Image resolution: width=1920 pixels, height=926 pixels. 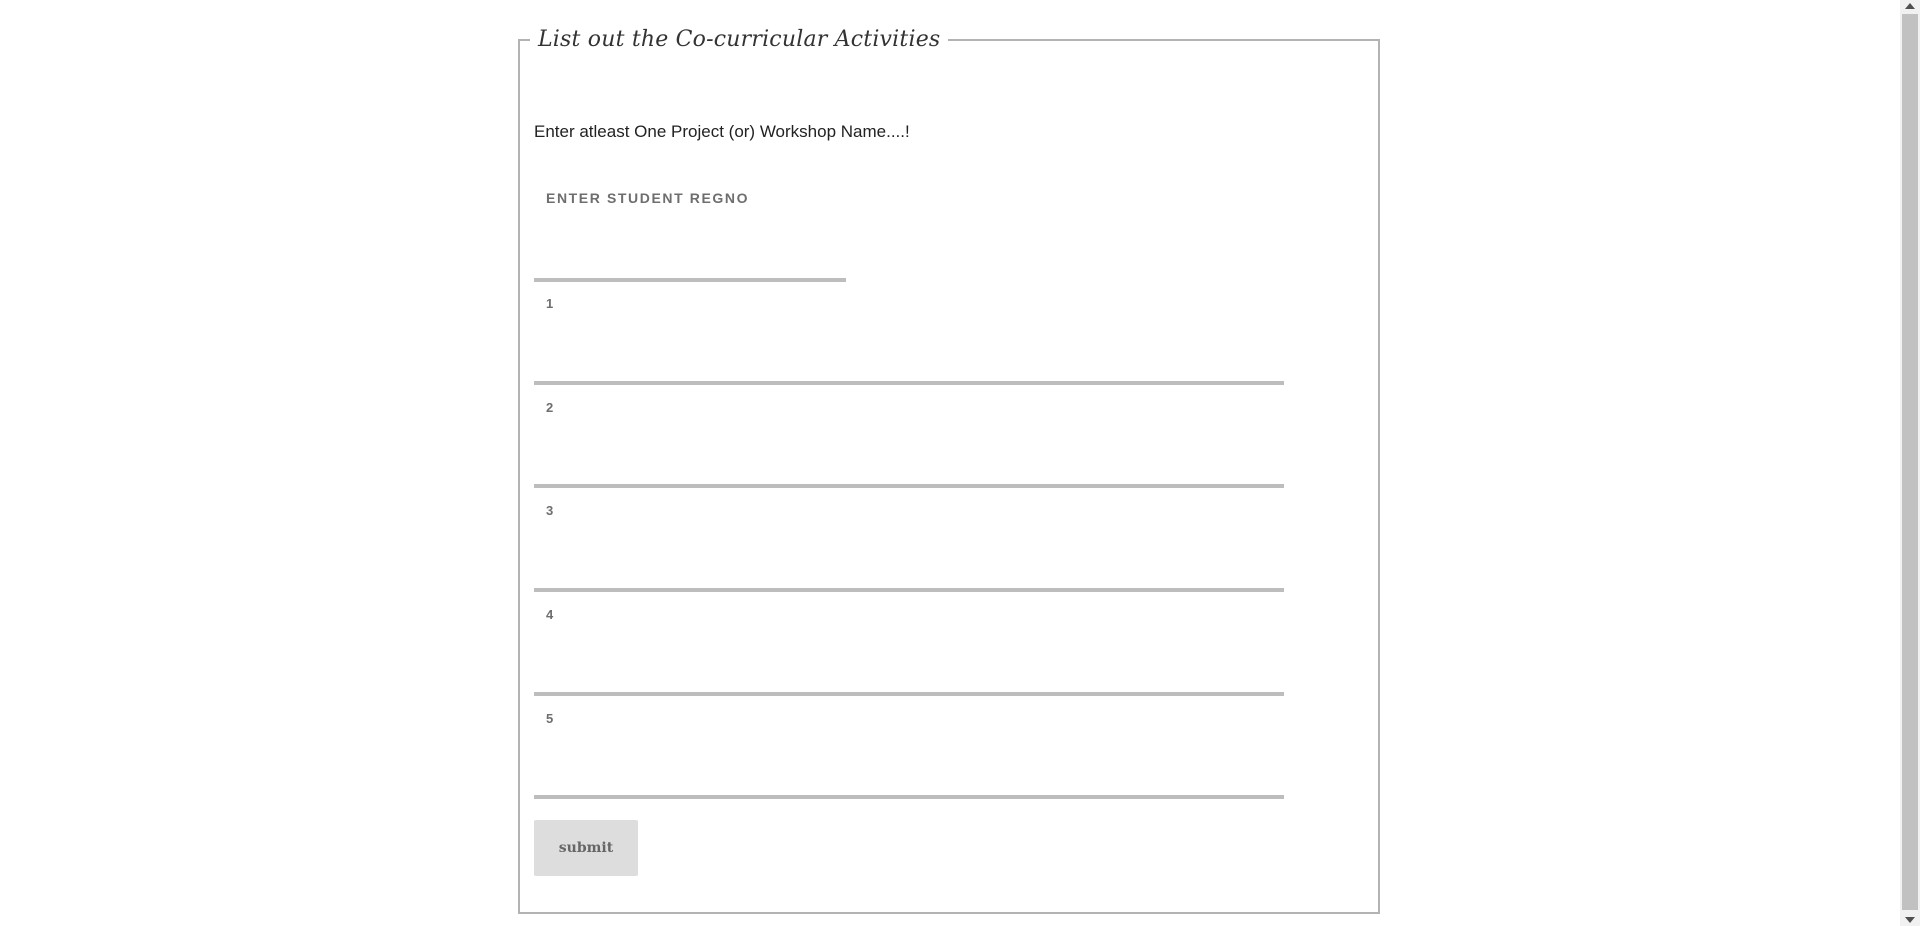 What do you see at coordinates (1910, 920) in the screenshot?
I see `scroll-down-arrow-icon` at bounding box center [1910, 920].